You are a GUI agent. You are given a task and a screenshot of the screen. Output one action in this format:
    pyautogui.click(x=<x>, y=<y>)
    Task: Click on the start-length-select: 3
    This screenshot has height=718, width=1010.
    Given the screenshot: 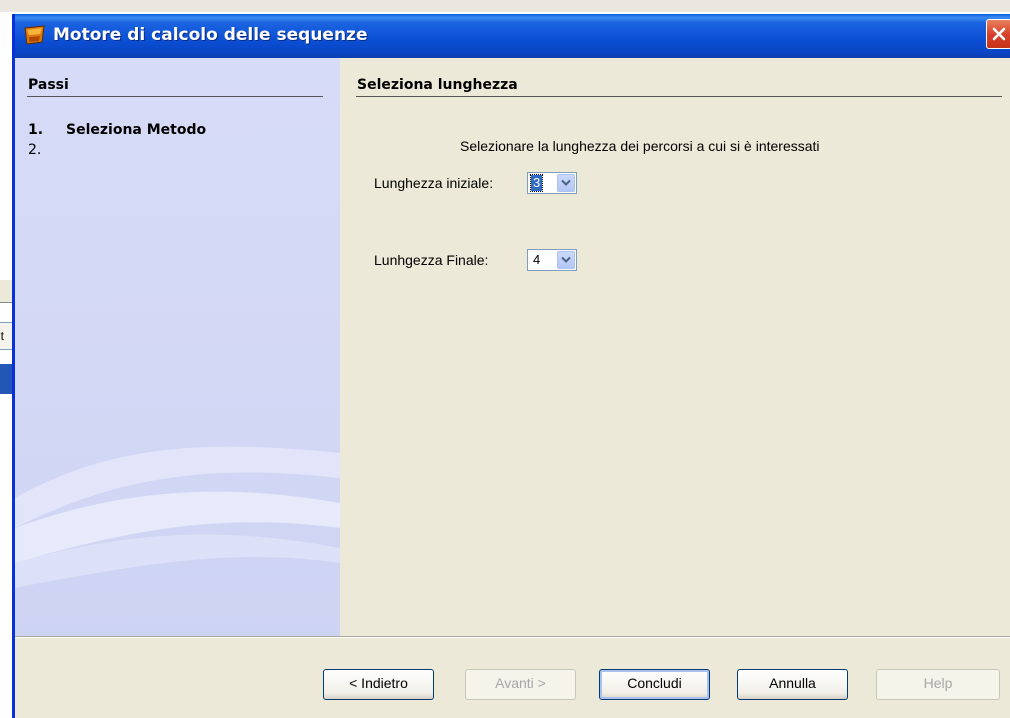 What is the action you would take?
    pyautogui.click(x=552, y=183)
    